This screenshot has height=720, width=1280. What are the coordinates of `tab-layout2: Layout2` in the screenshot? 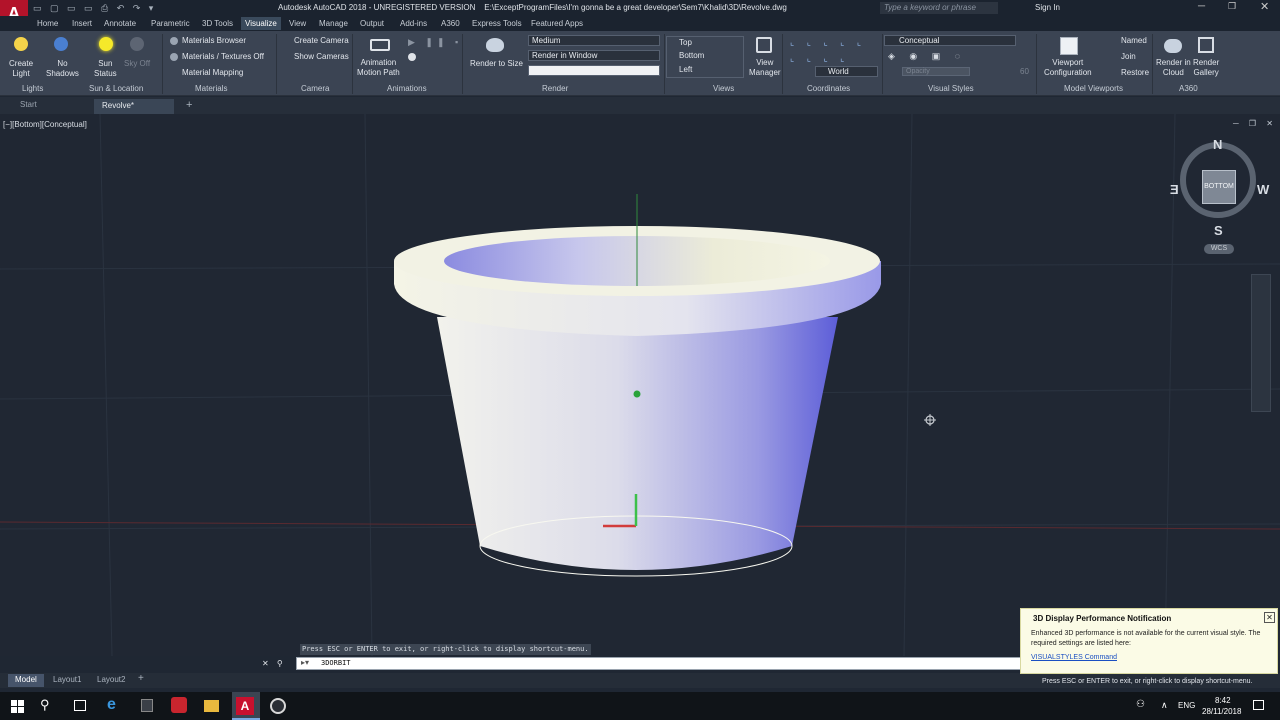 It's located at (111, 679).